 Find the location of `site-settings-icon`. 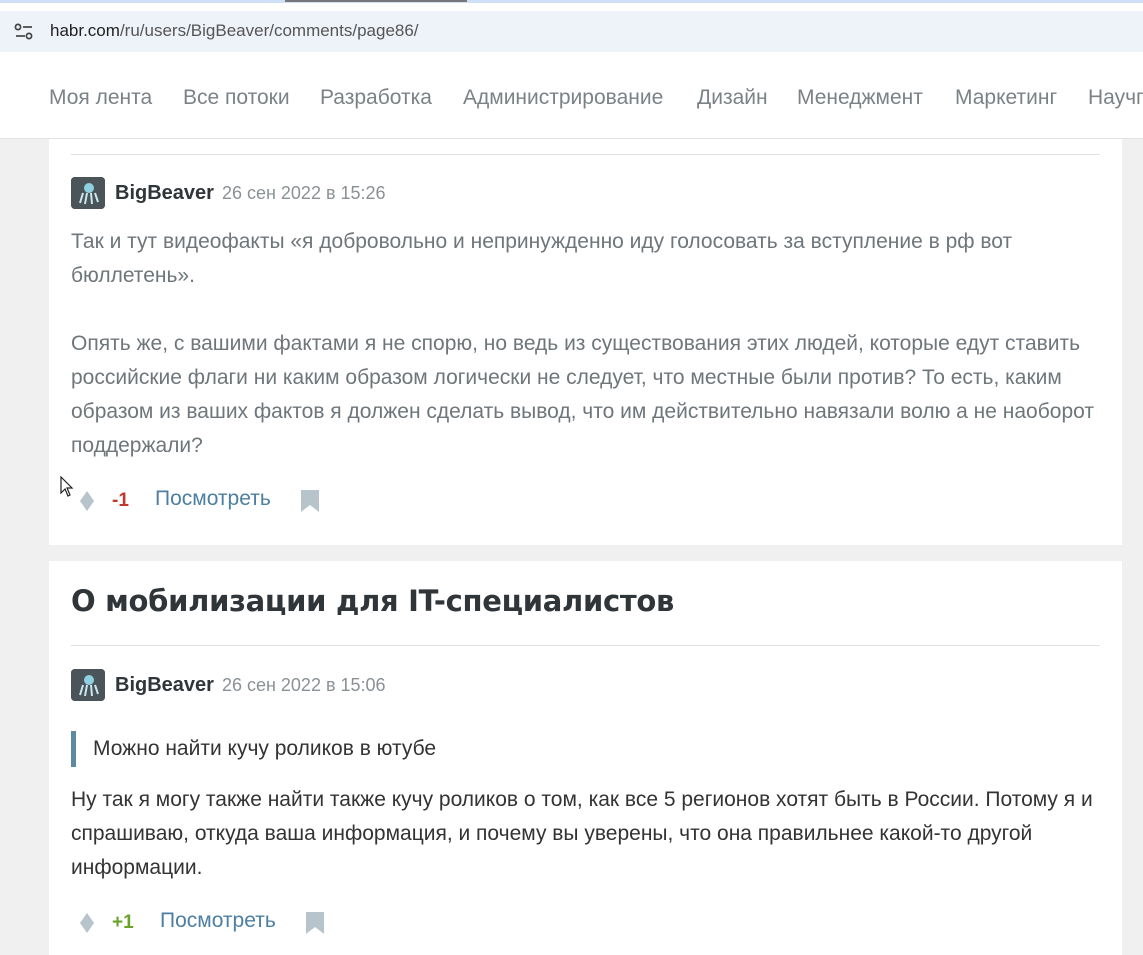

site-settings-icon is located at coordinates (24, 32).